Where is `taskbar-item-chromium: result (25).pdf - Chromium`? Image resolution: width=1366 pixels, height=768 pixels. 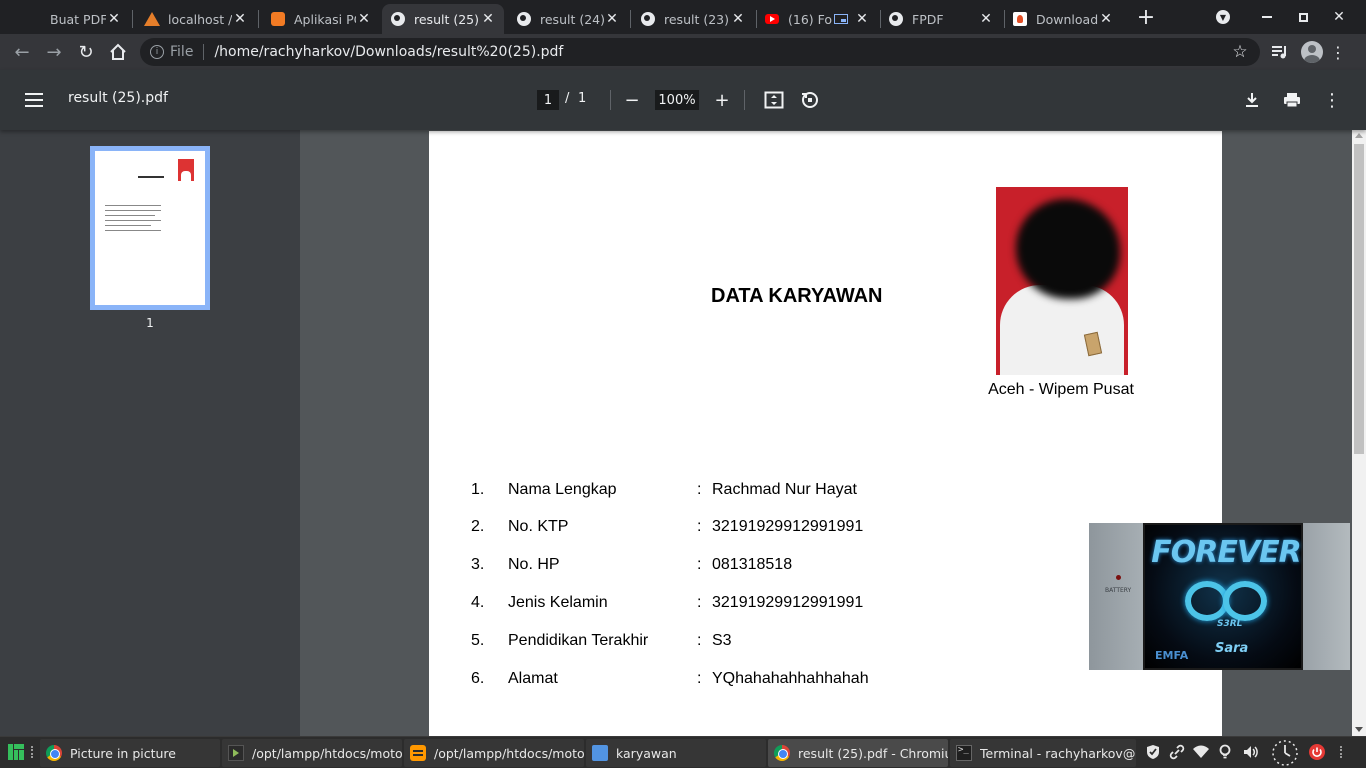
taskbar-item-chromium: result (25).pdf - Chromium is located at coordinates (858, 753).